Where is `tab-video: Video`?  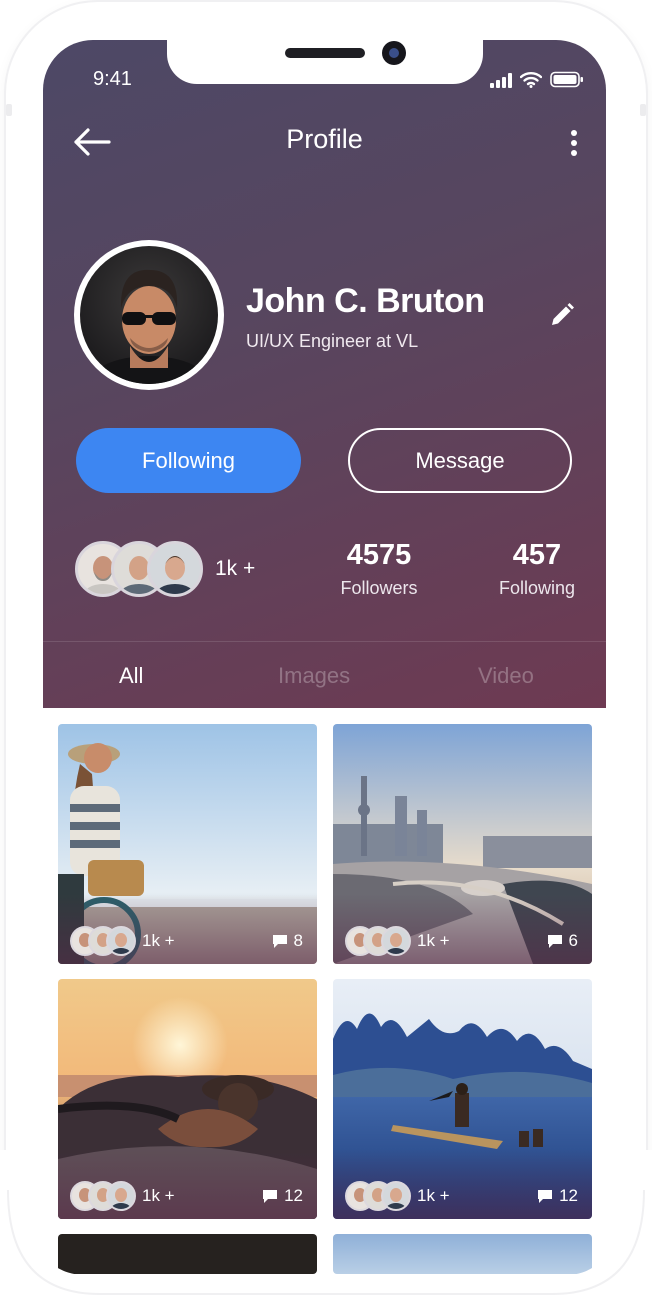 tab-video: Video is located at coordinates (506, 676).